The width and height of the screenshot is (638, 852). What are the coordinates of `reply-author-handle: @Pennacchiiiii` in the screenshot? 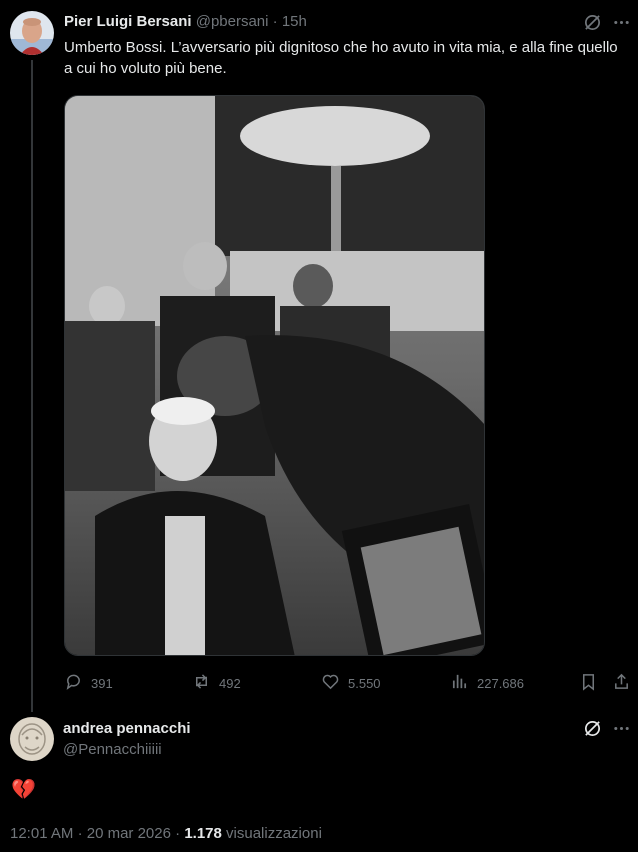 It's located at (112, 749).